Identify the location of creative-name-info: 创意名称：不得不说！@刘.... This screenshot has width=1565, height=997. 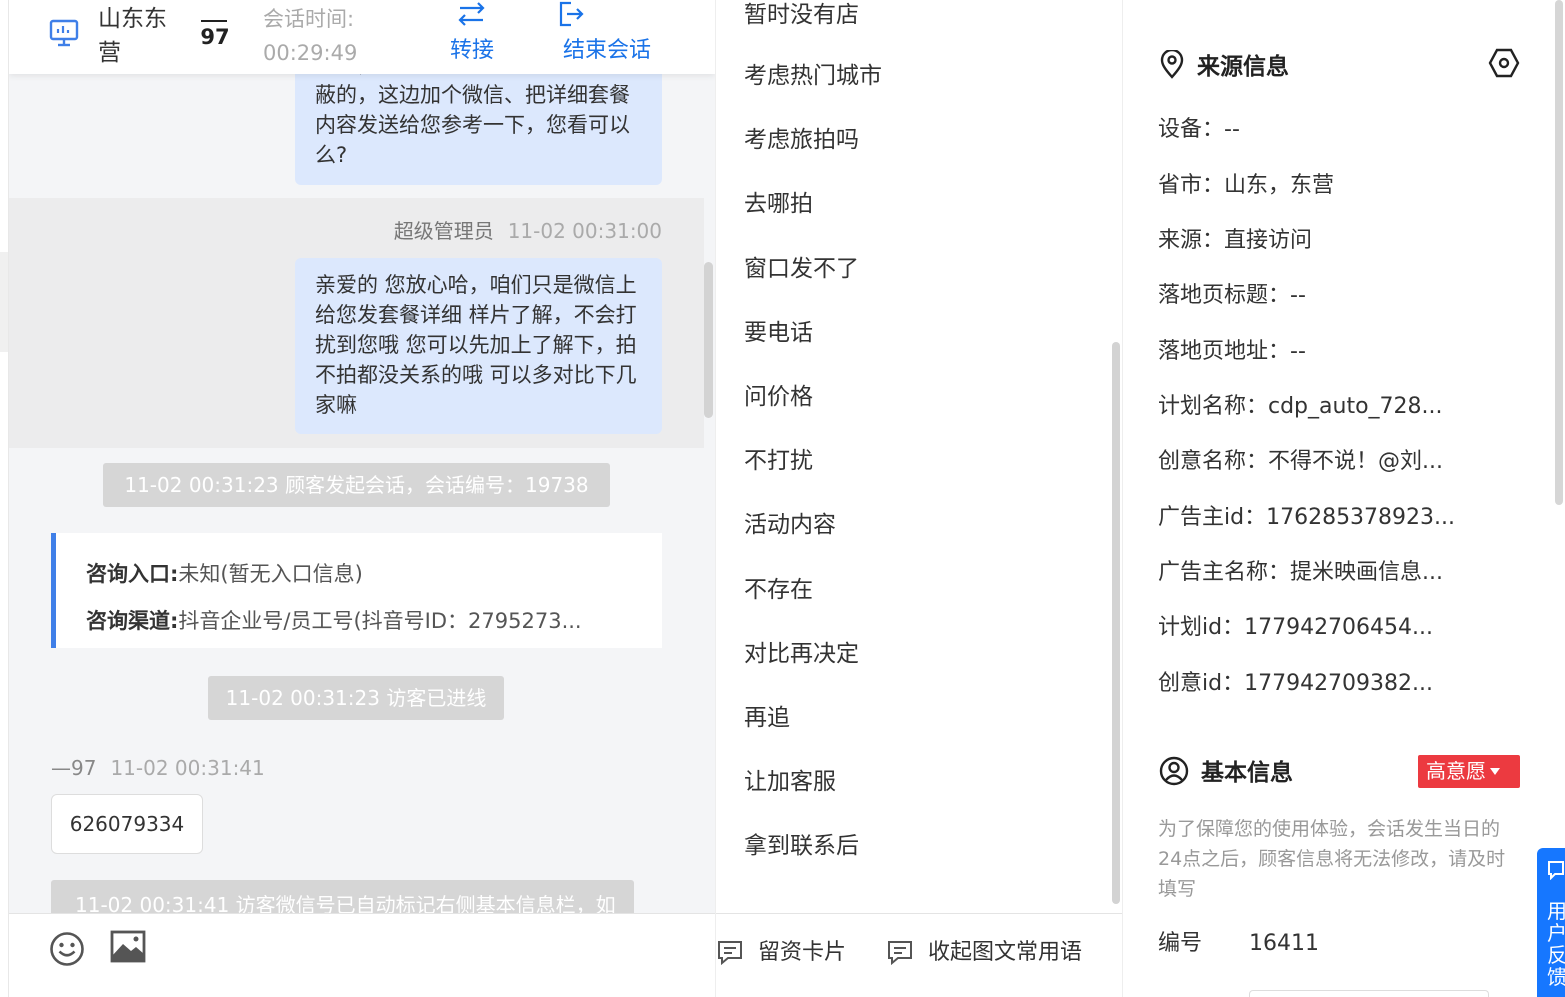
(1300, 461).